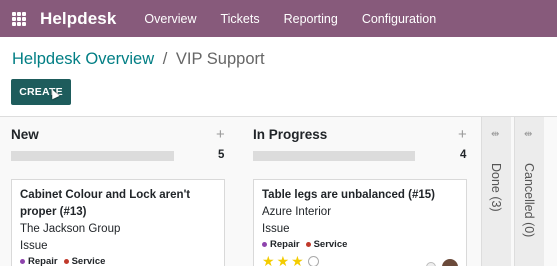  I want to click on breadcrumb-current: VIP Support, so click(220, 59).